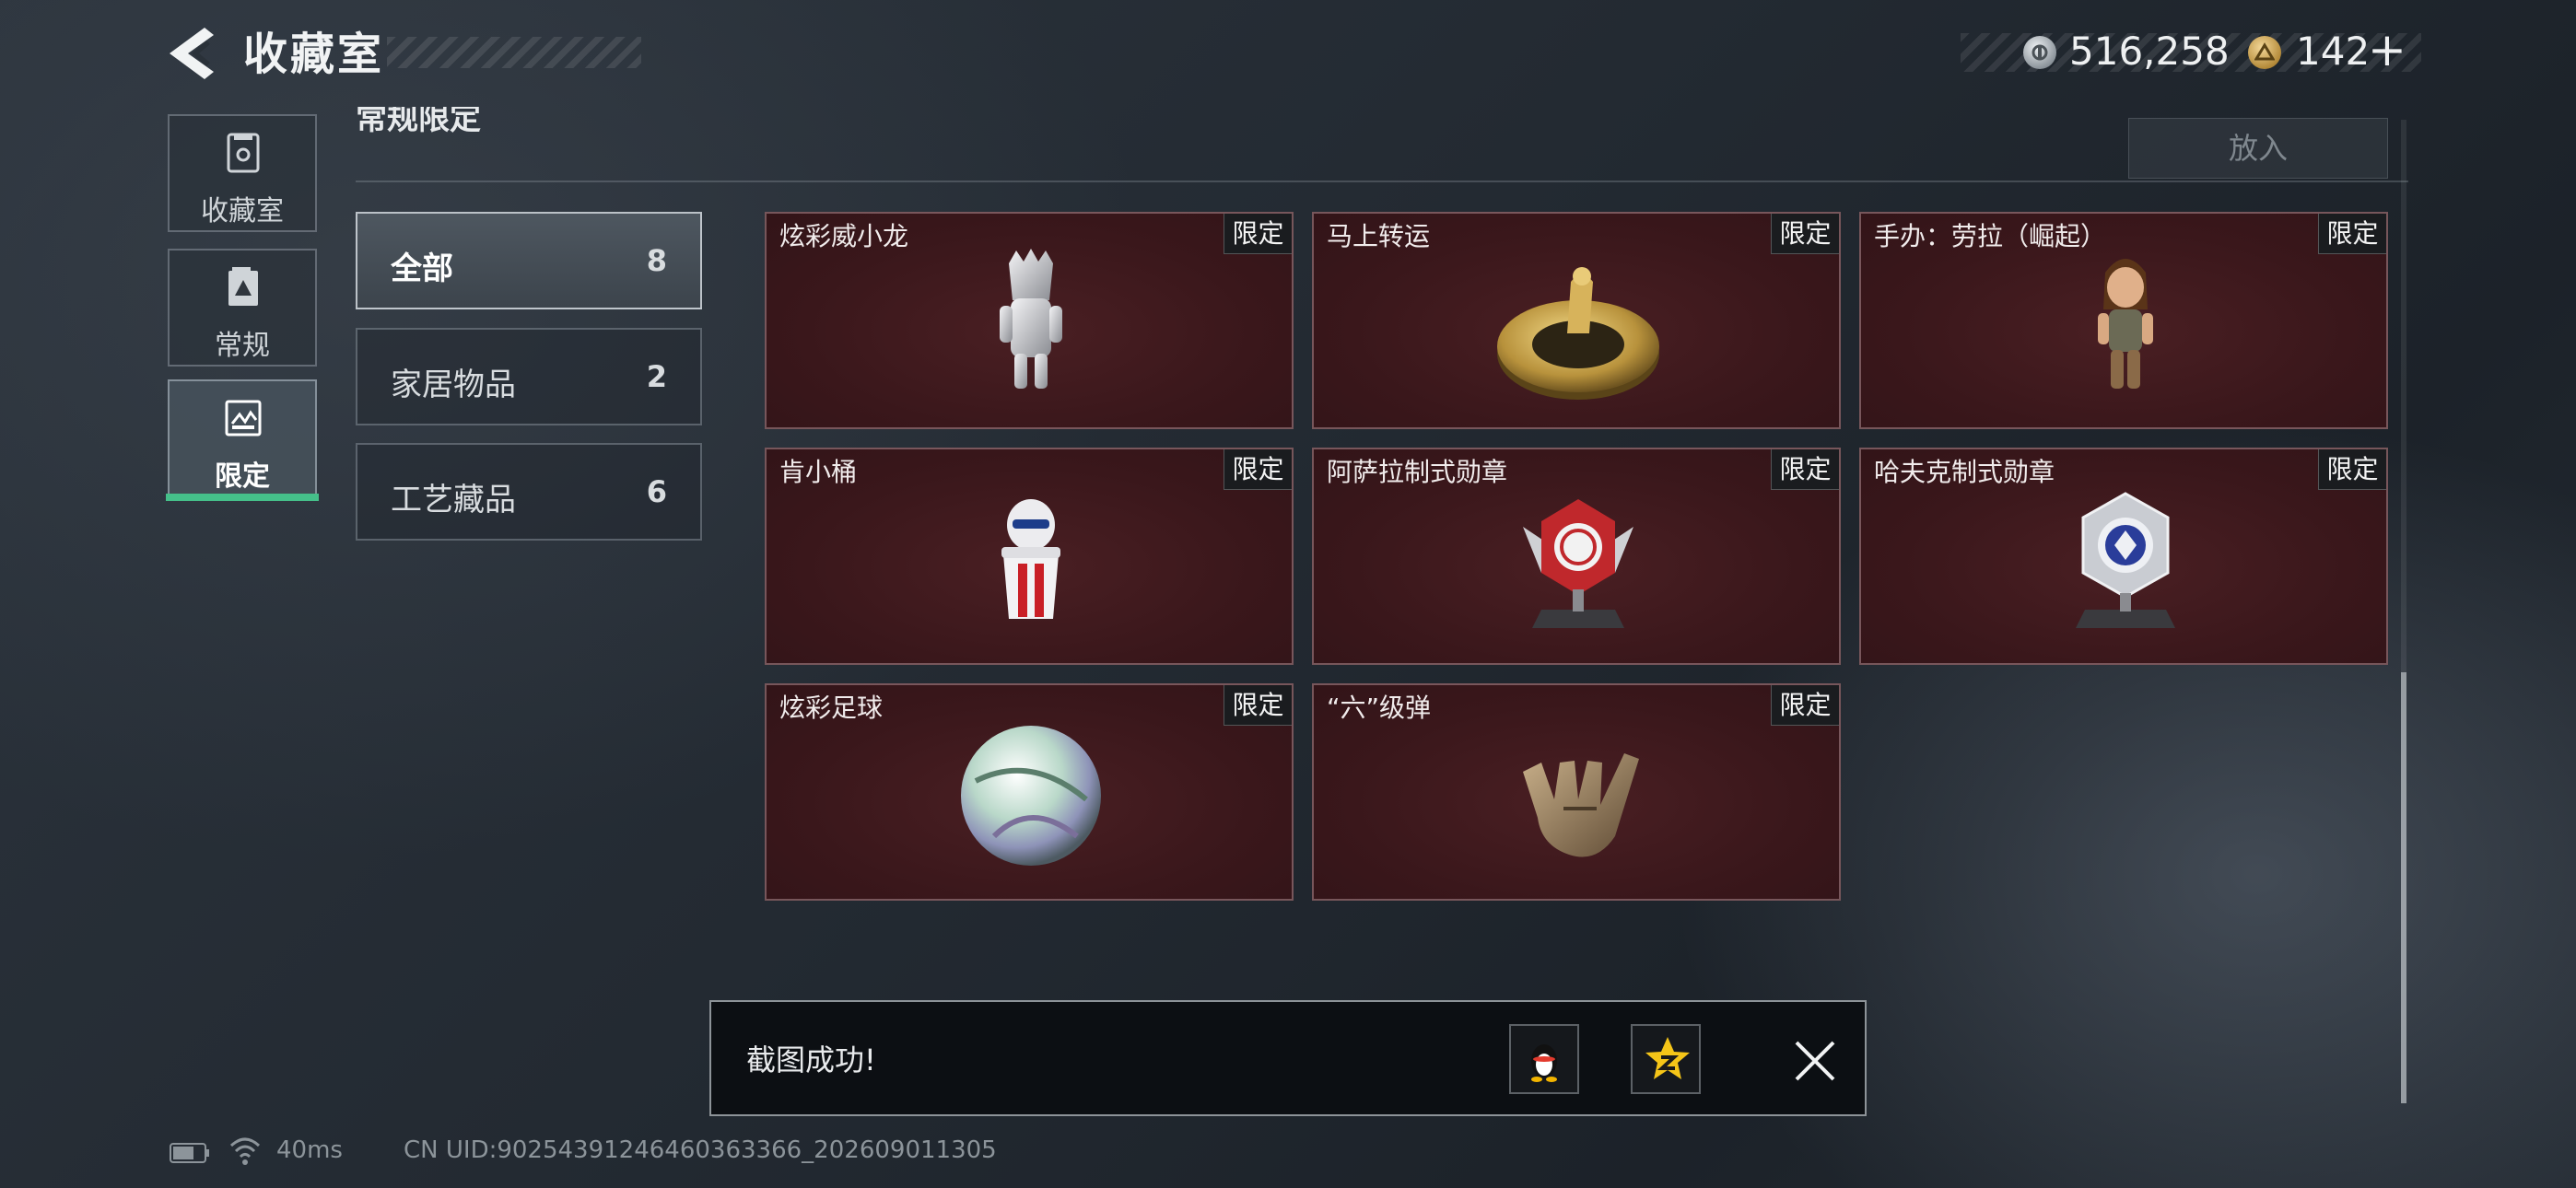 This screenshot has width=2576, height=1188. What do you see at coordinates (2149, 51) in the screenshot?
I see `silver-currency-value: 516,258` at bounding box center [2149, 51].